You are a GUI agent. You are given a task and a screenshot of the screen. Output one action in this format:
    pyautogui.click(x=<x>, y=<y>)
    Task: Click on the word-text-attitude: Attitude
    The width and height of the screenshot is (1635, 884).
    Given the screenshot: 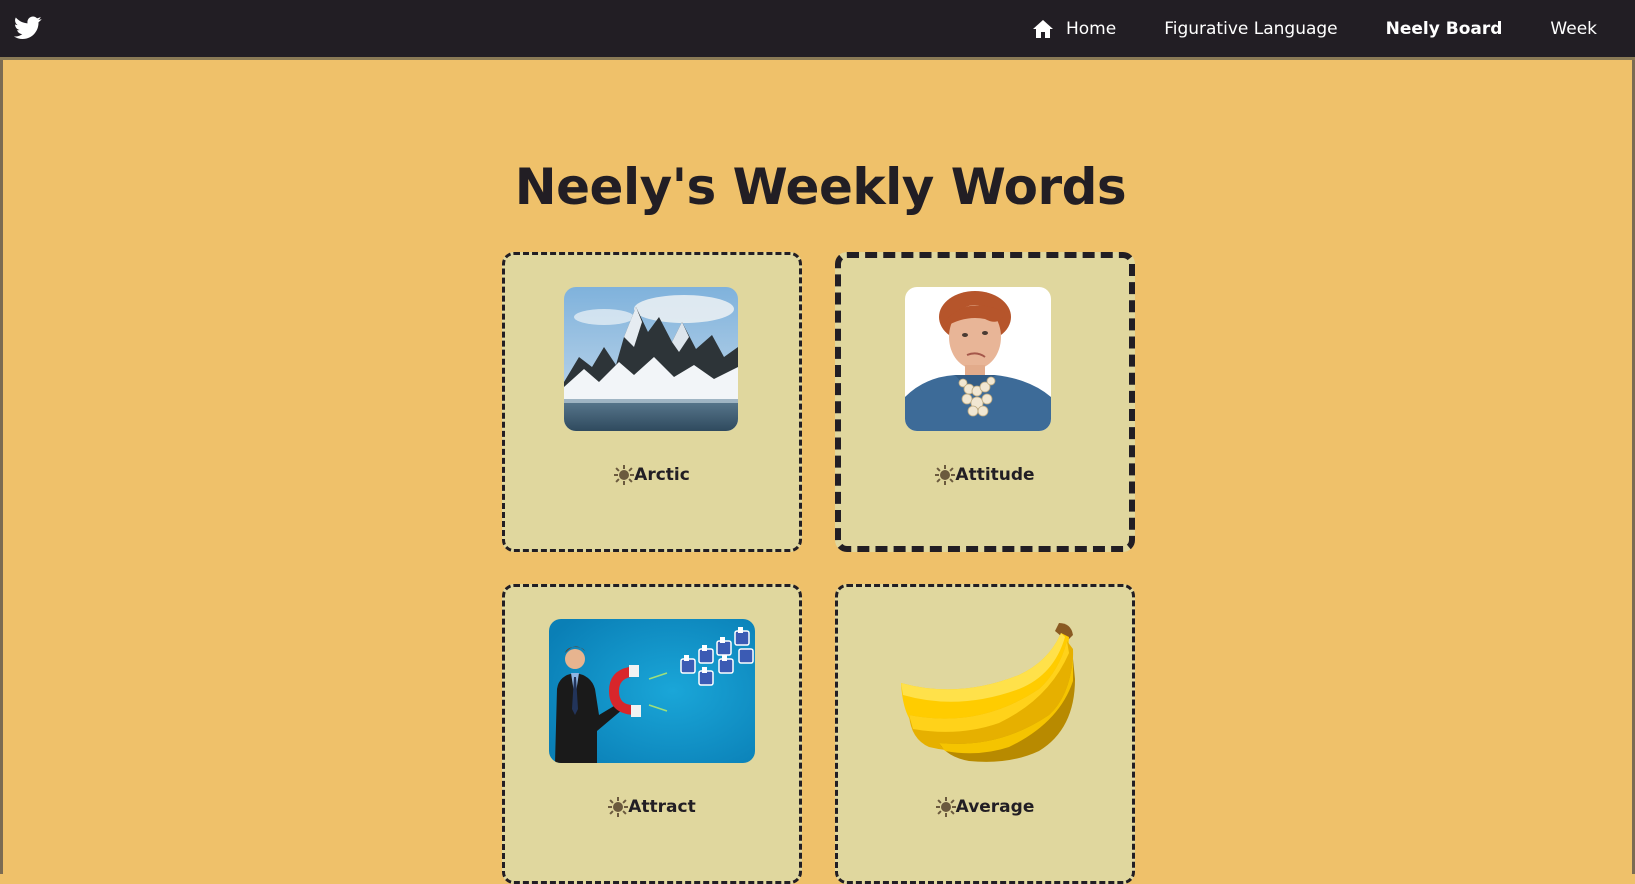 What is the action you would take?
    pyautogui.click(x=995, y=475)
    